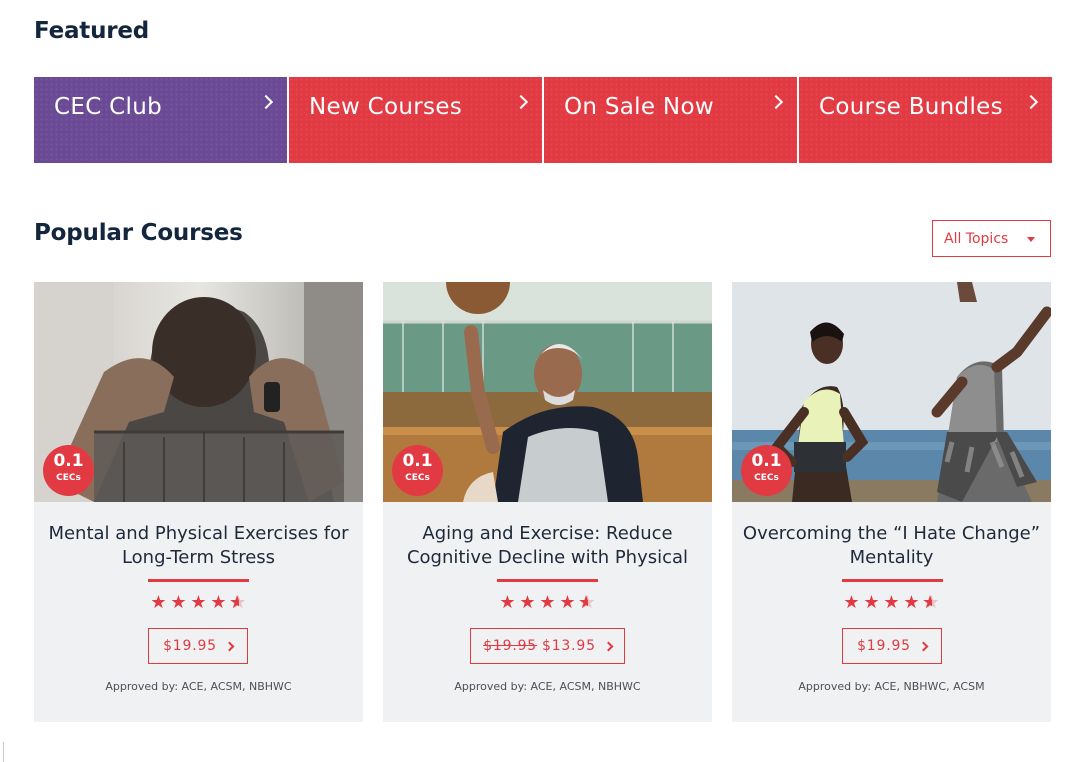 The image size is (1087, 762). I want to click on scroll-edge-divider, so click(3, 752).